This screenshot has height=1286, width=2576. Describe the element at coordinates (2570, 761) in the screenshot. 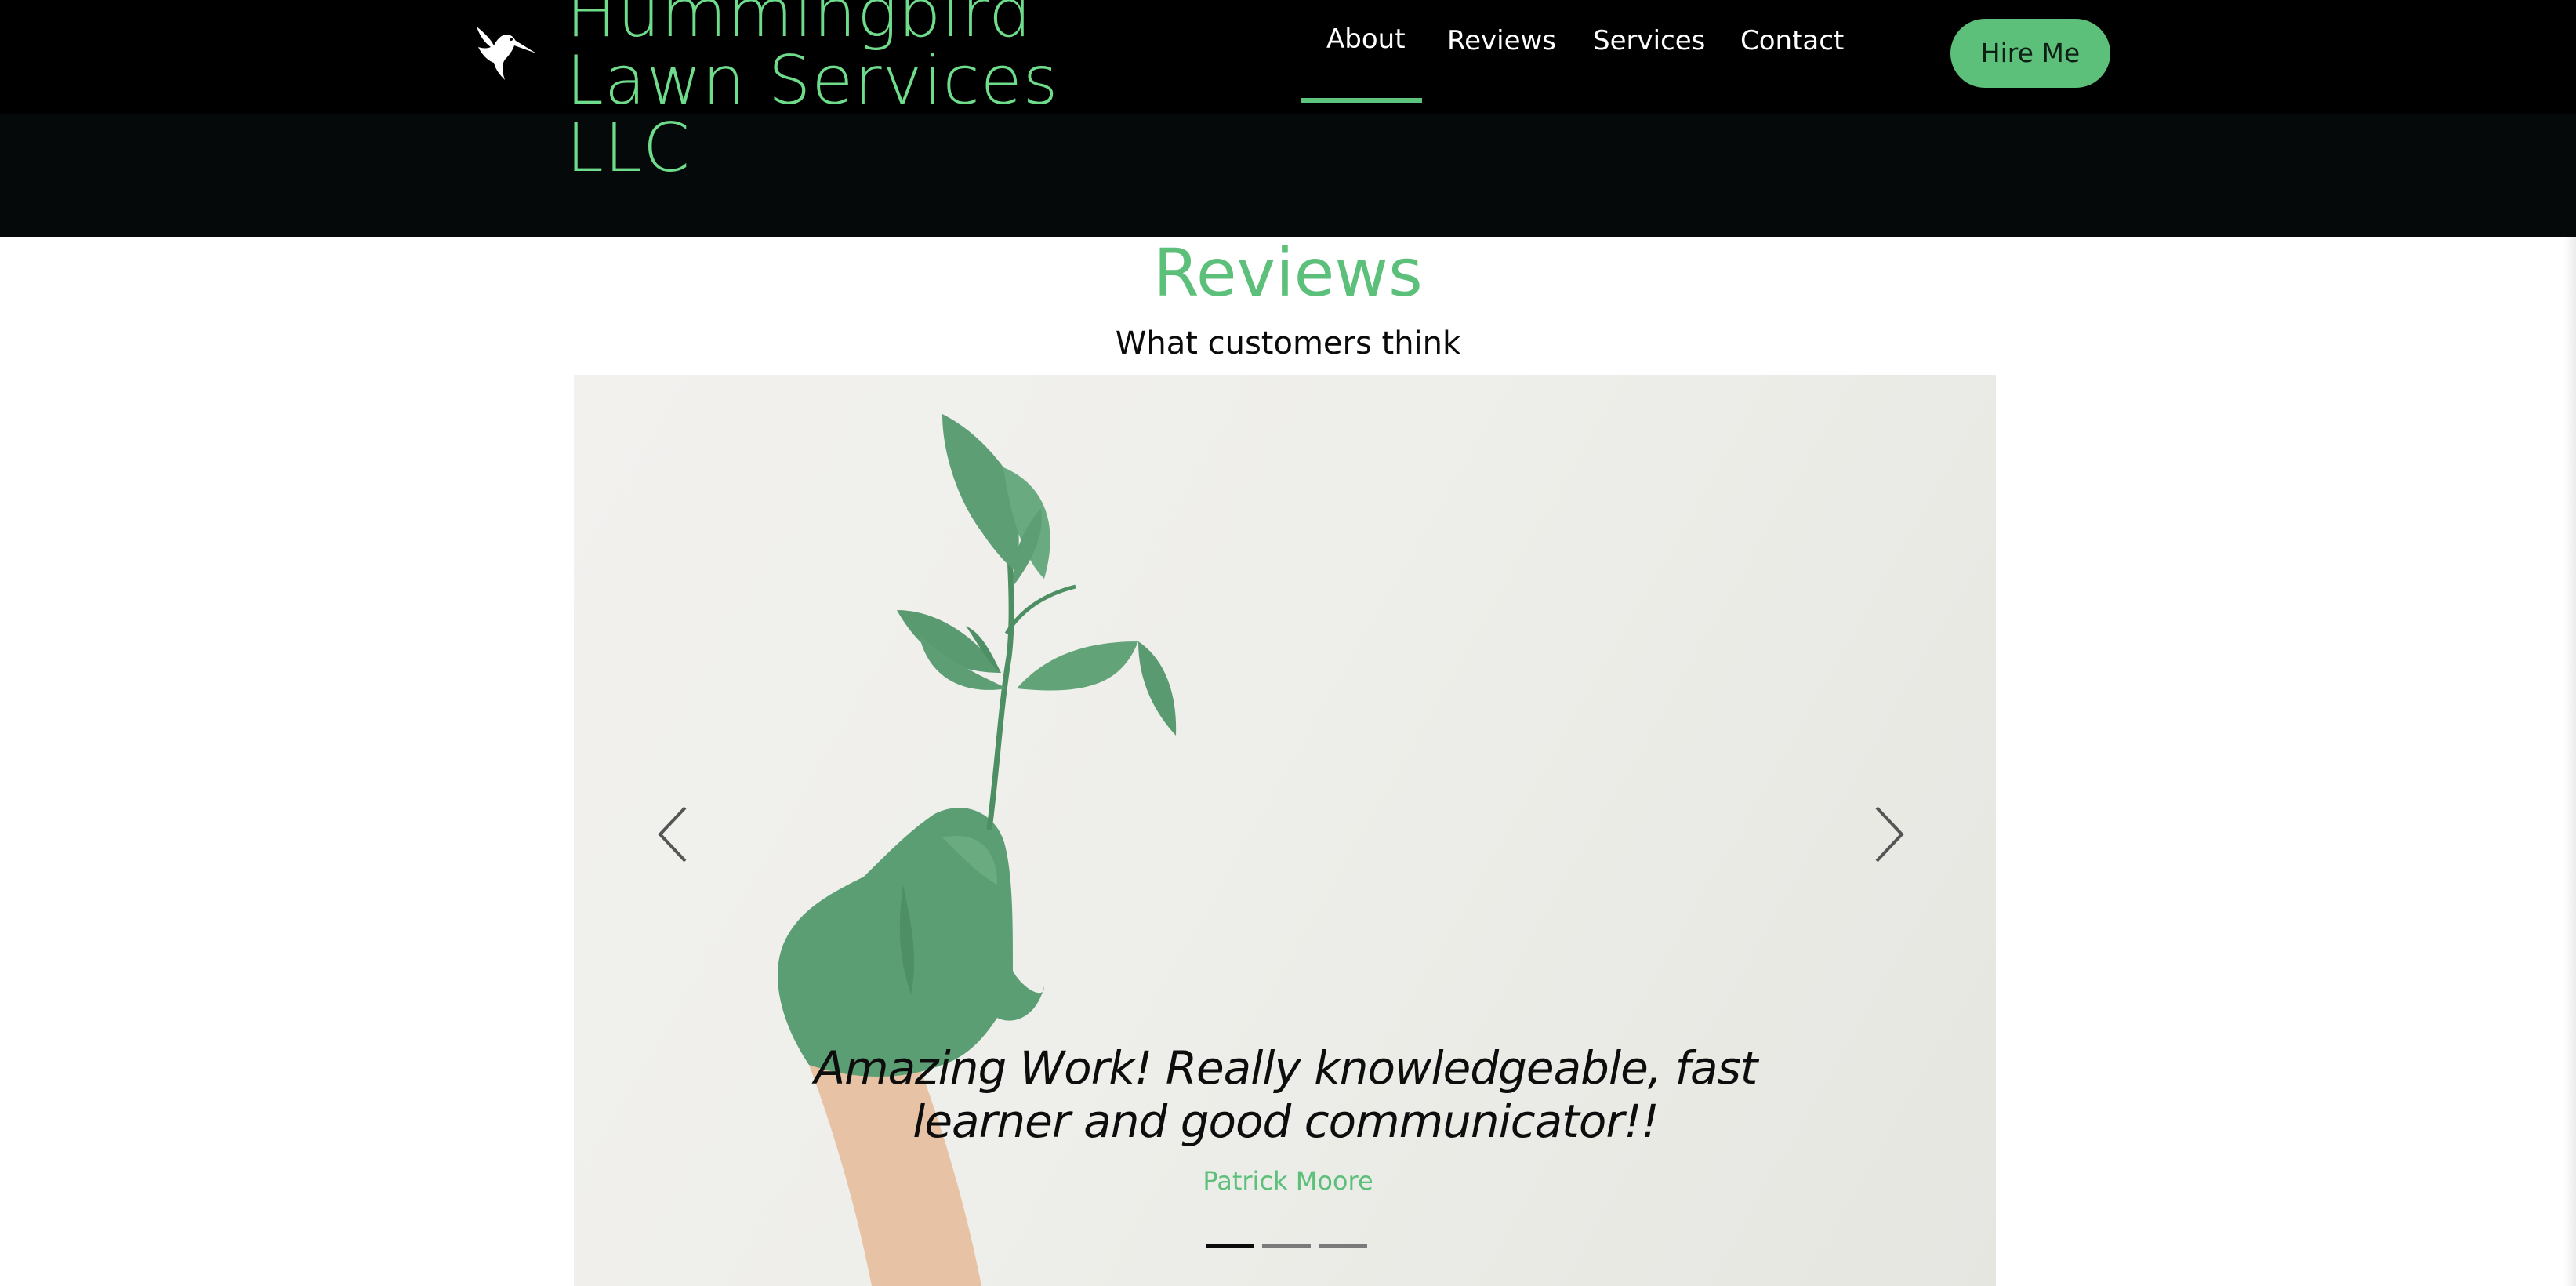

I see `page-edge-shadow` at that location.